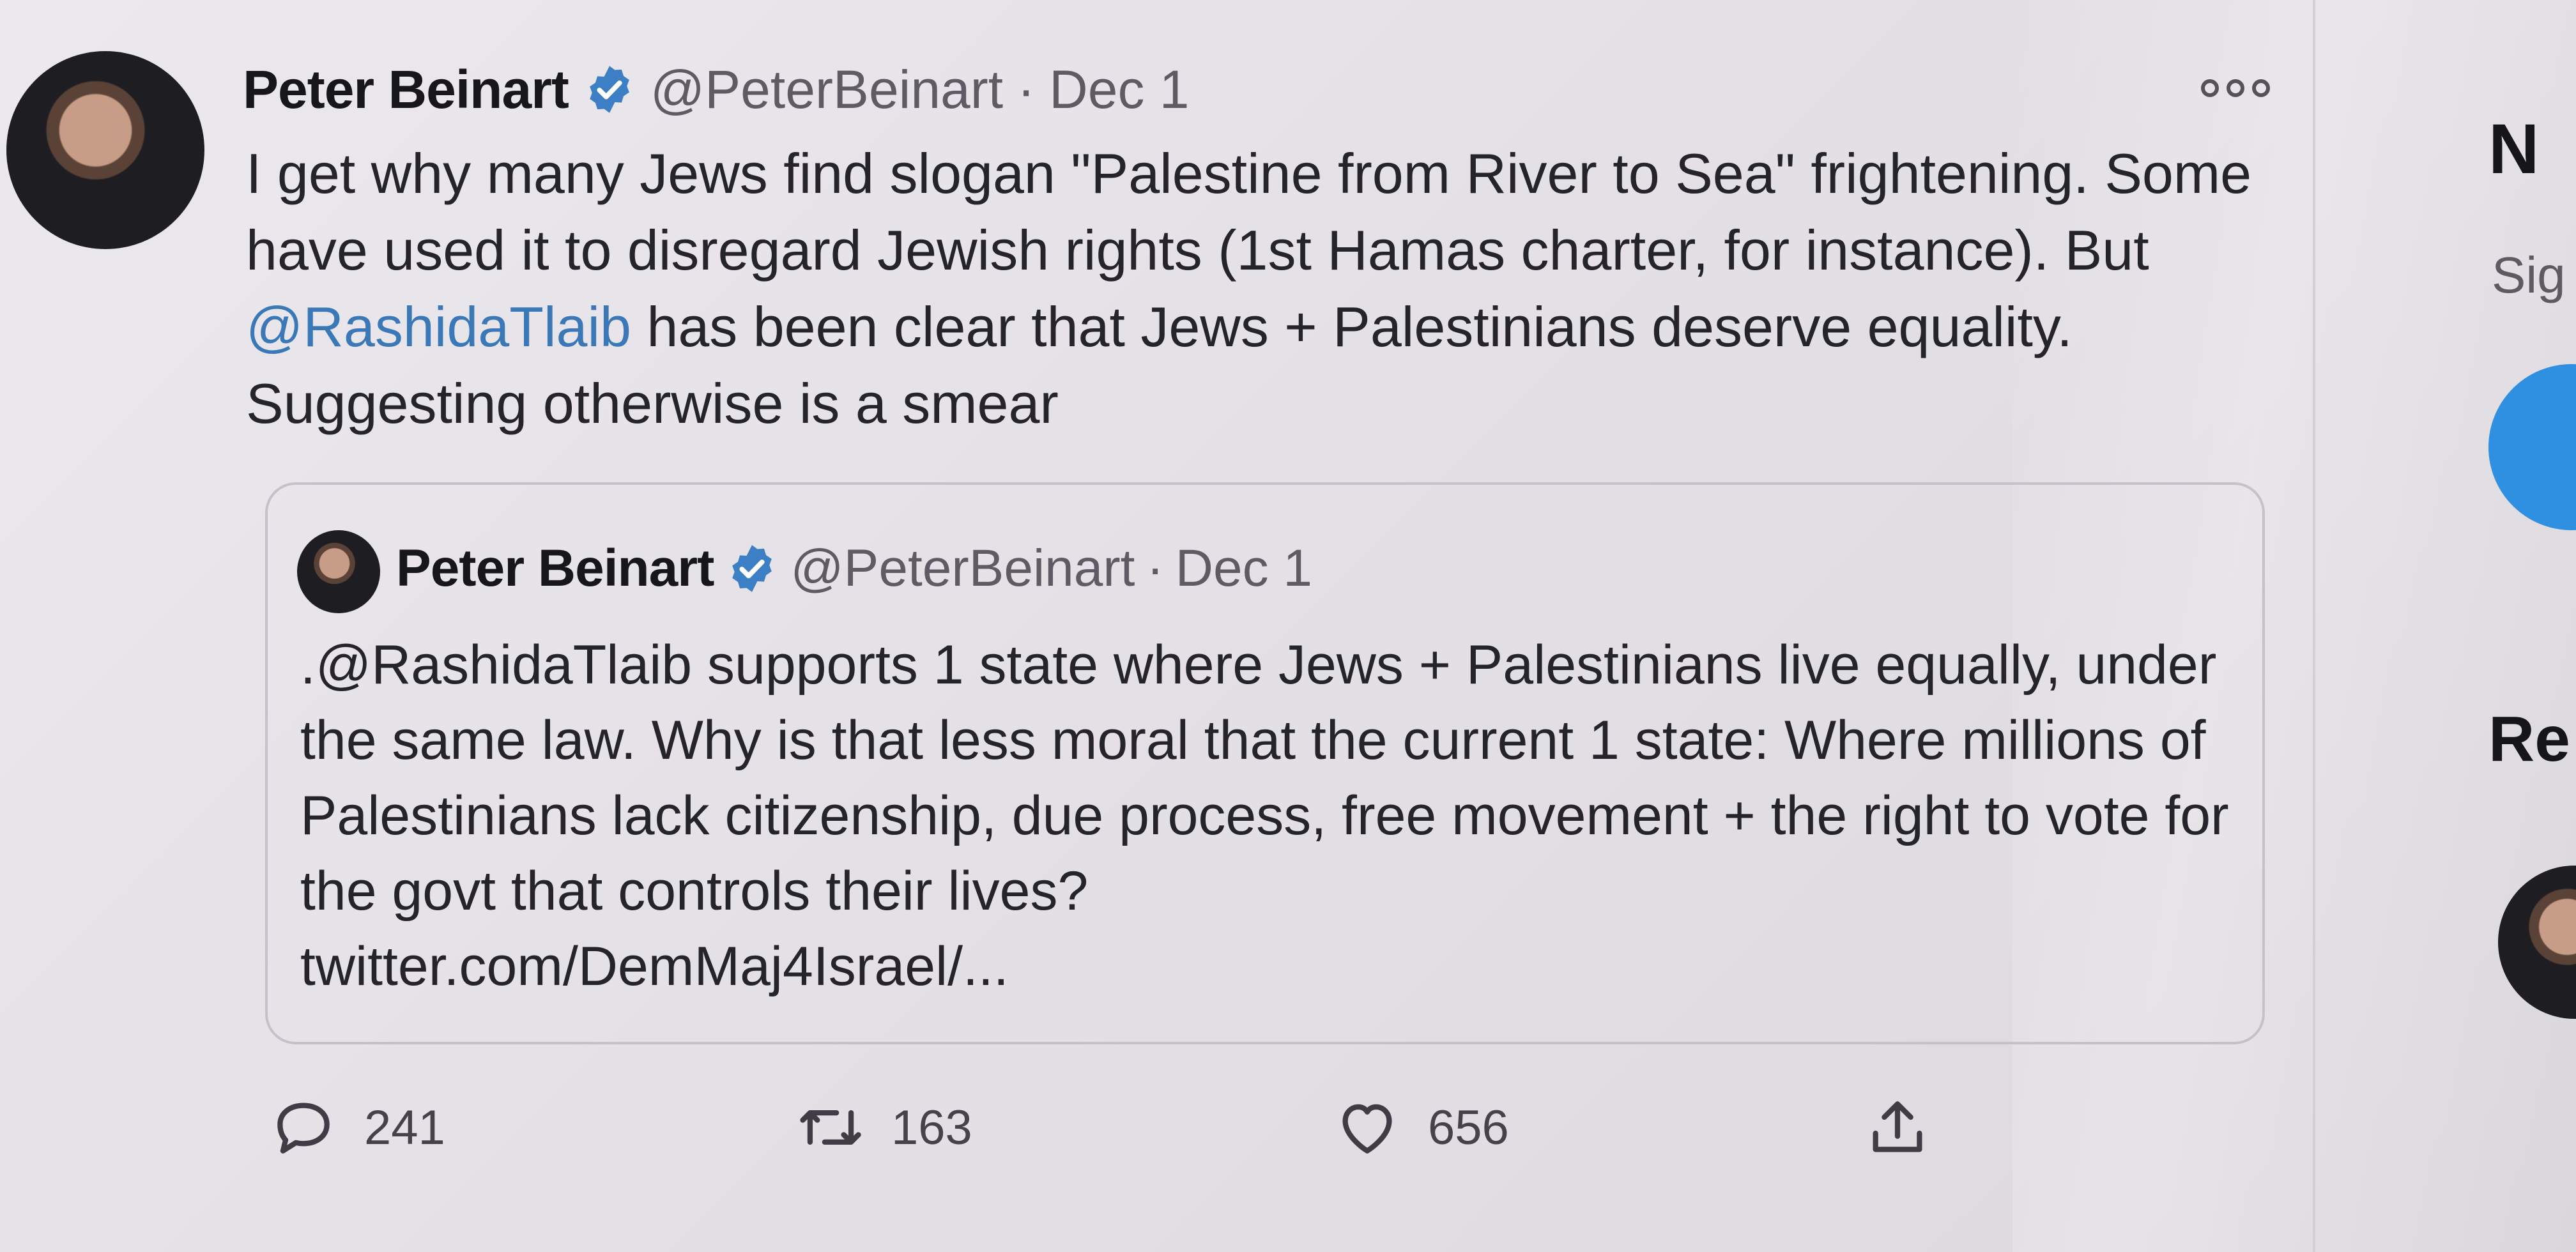 This screenshot has width=2576, height=1252. I want to click on reply-button: 241, so click(356, 1127).